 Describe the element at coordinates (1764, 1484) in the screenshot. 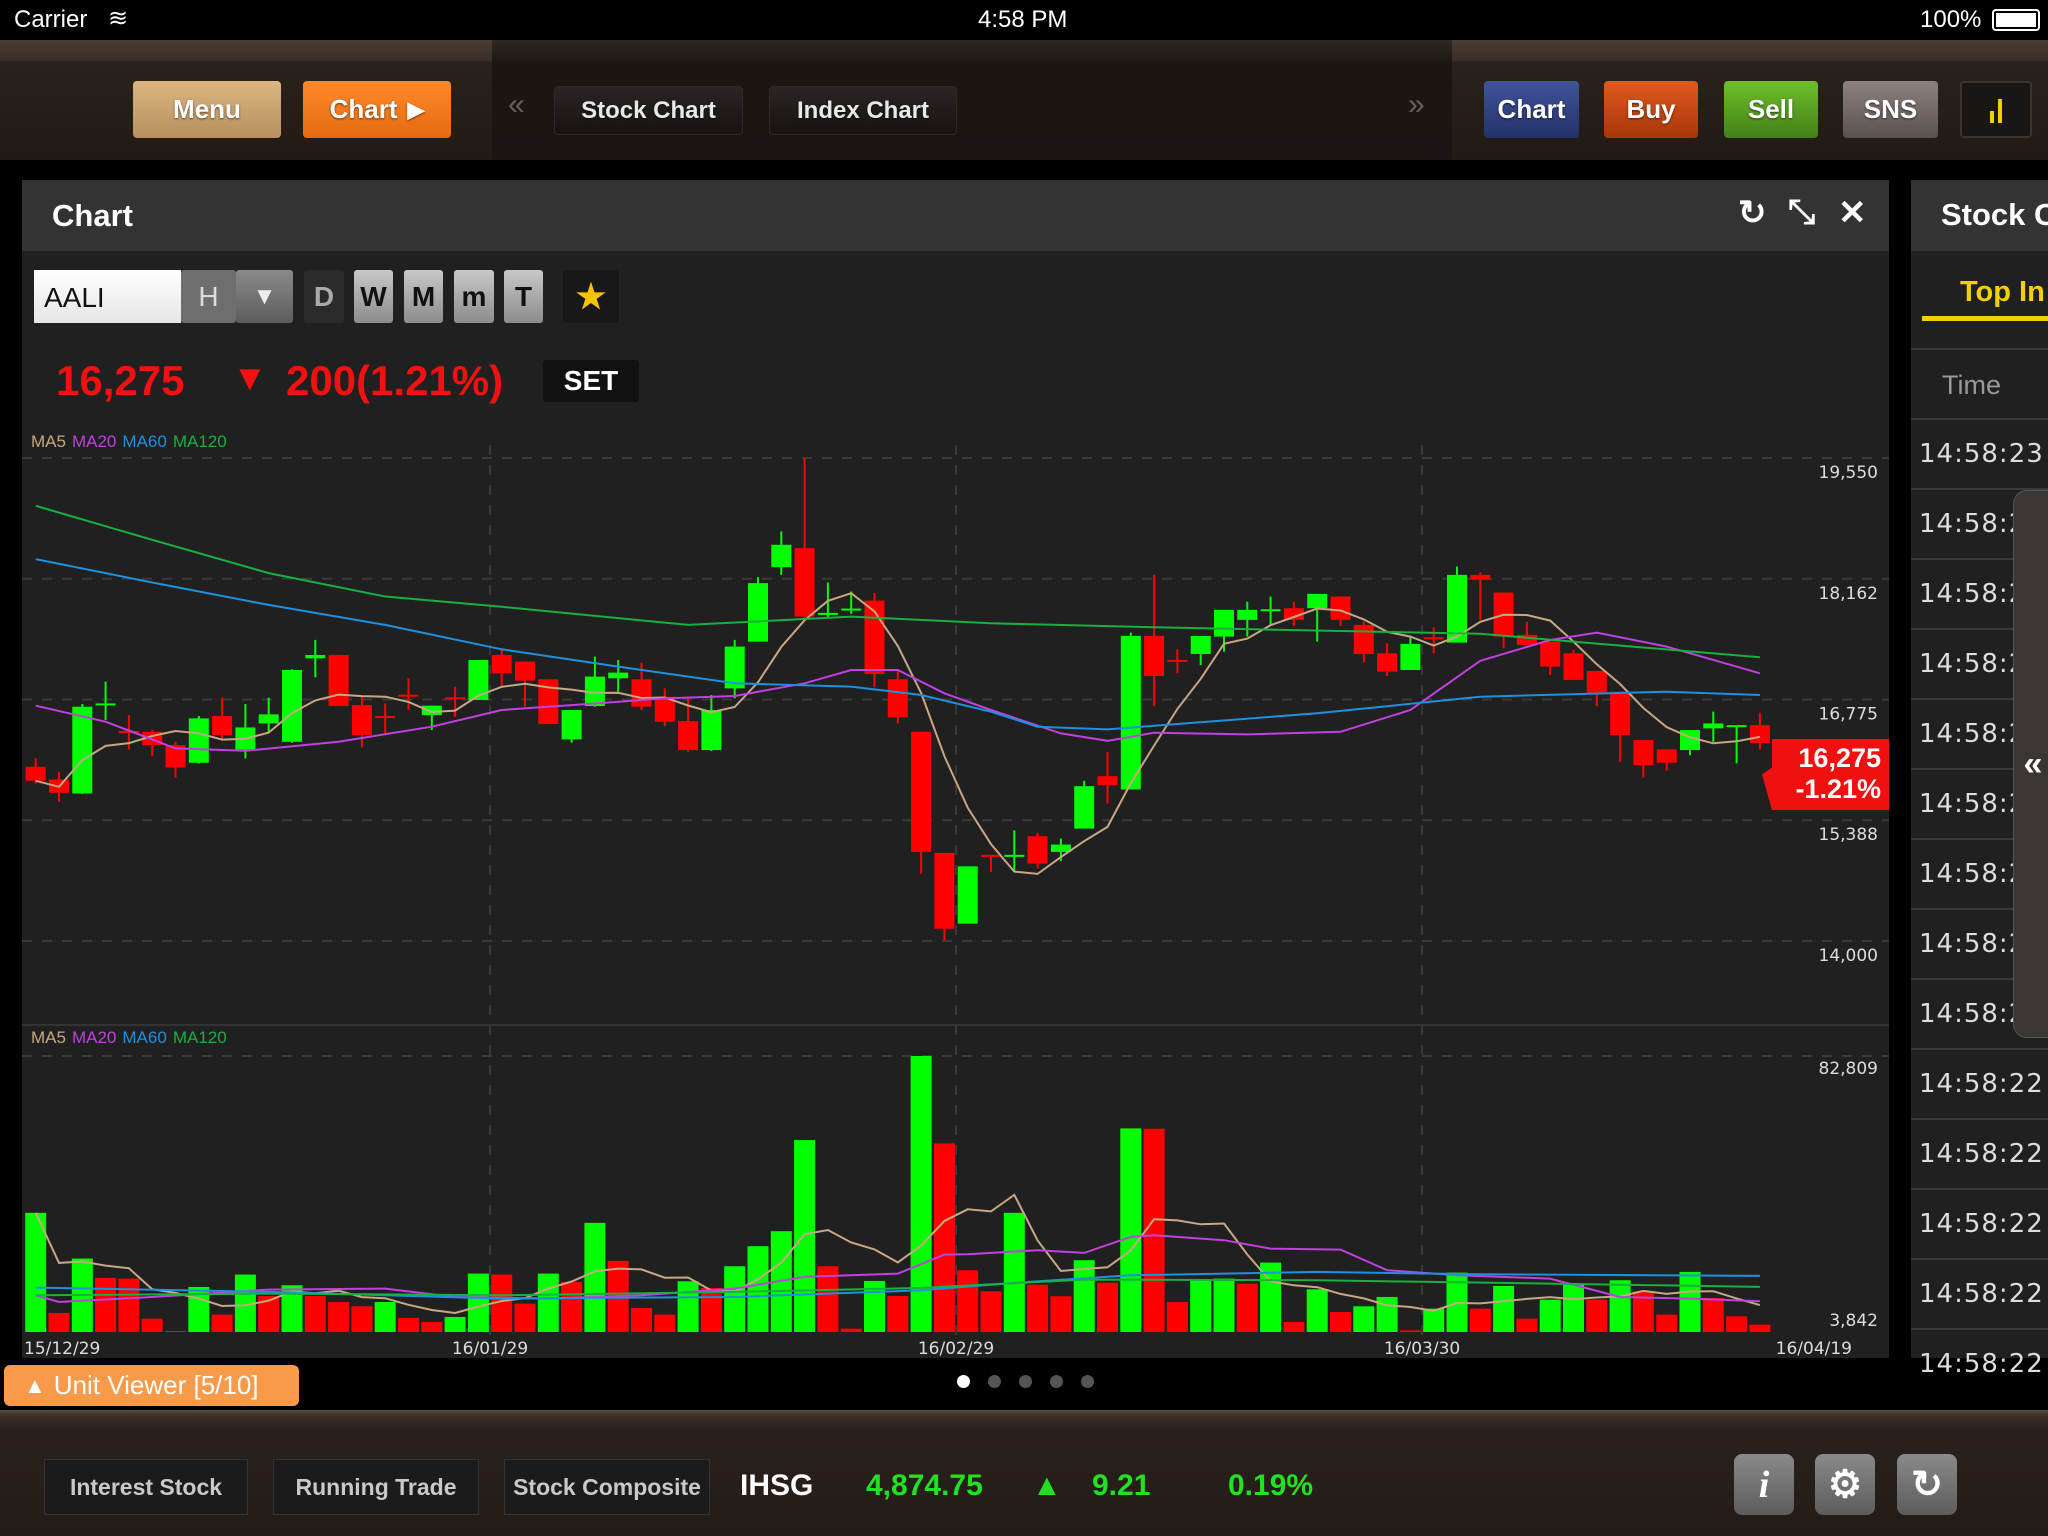

I see `info-icon: i` at that location.